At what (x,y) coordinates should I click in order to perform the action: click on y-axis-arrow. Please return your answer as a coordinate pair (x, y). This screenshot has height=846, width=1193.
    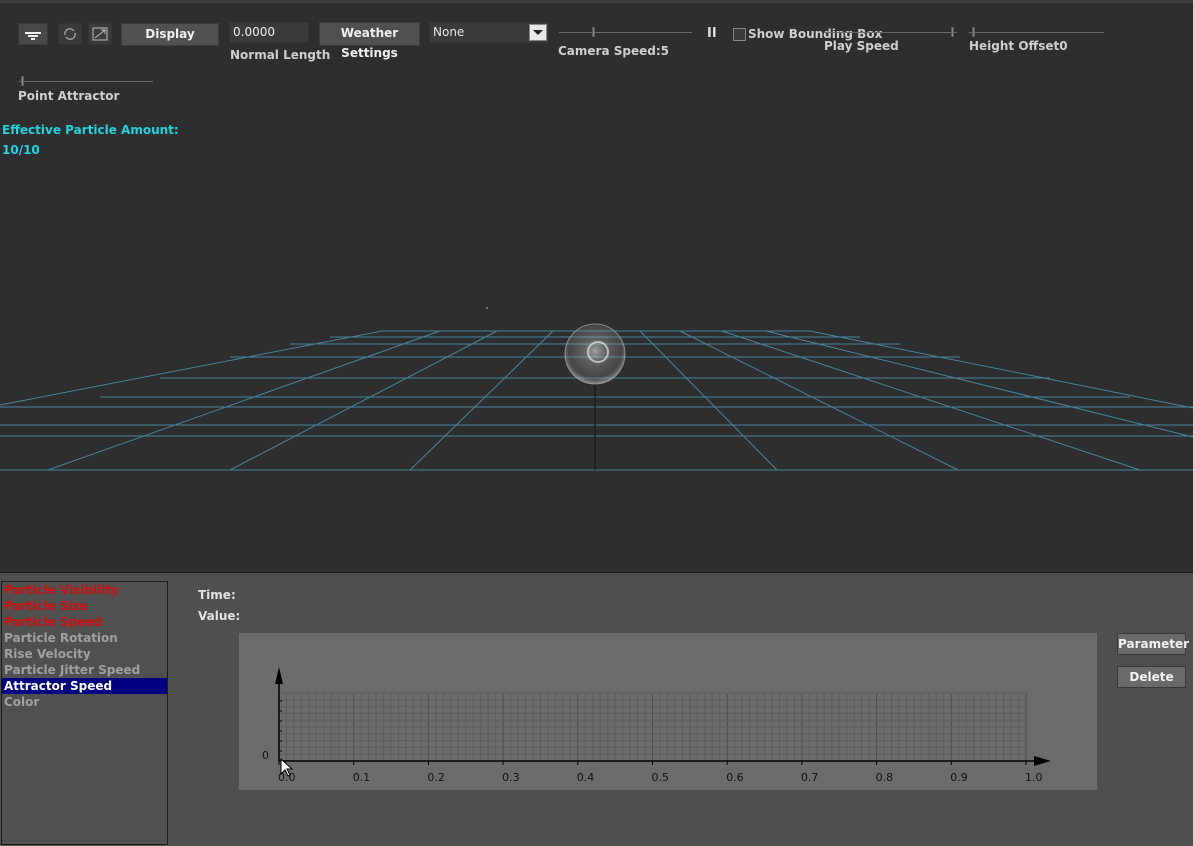
    Looking at the image, I should click on (279, 675).